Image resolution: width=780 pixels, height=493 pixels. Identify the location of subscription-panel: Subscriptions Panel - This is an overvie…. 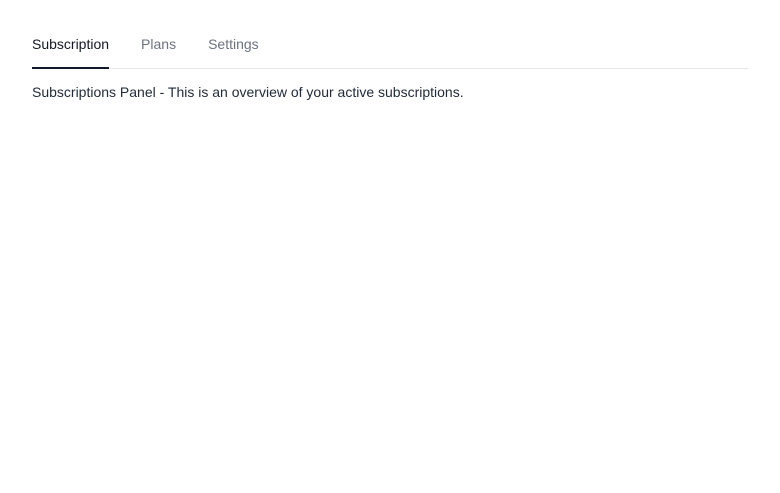
(390, 85).